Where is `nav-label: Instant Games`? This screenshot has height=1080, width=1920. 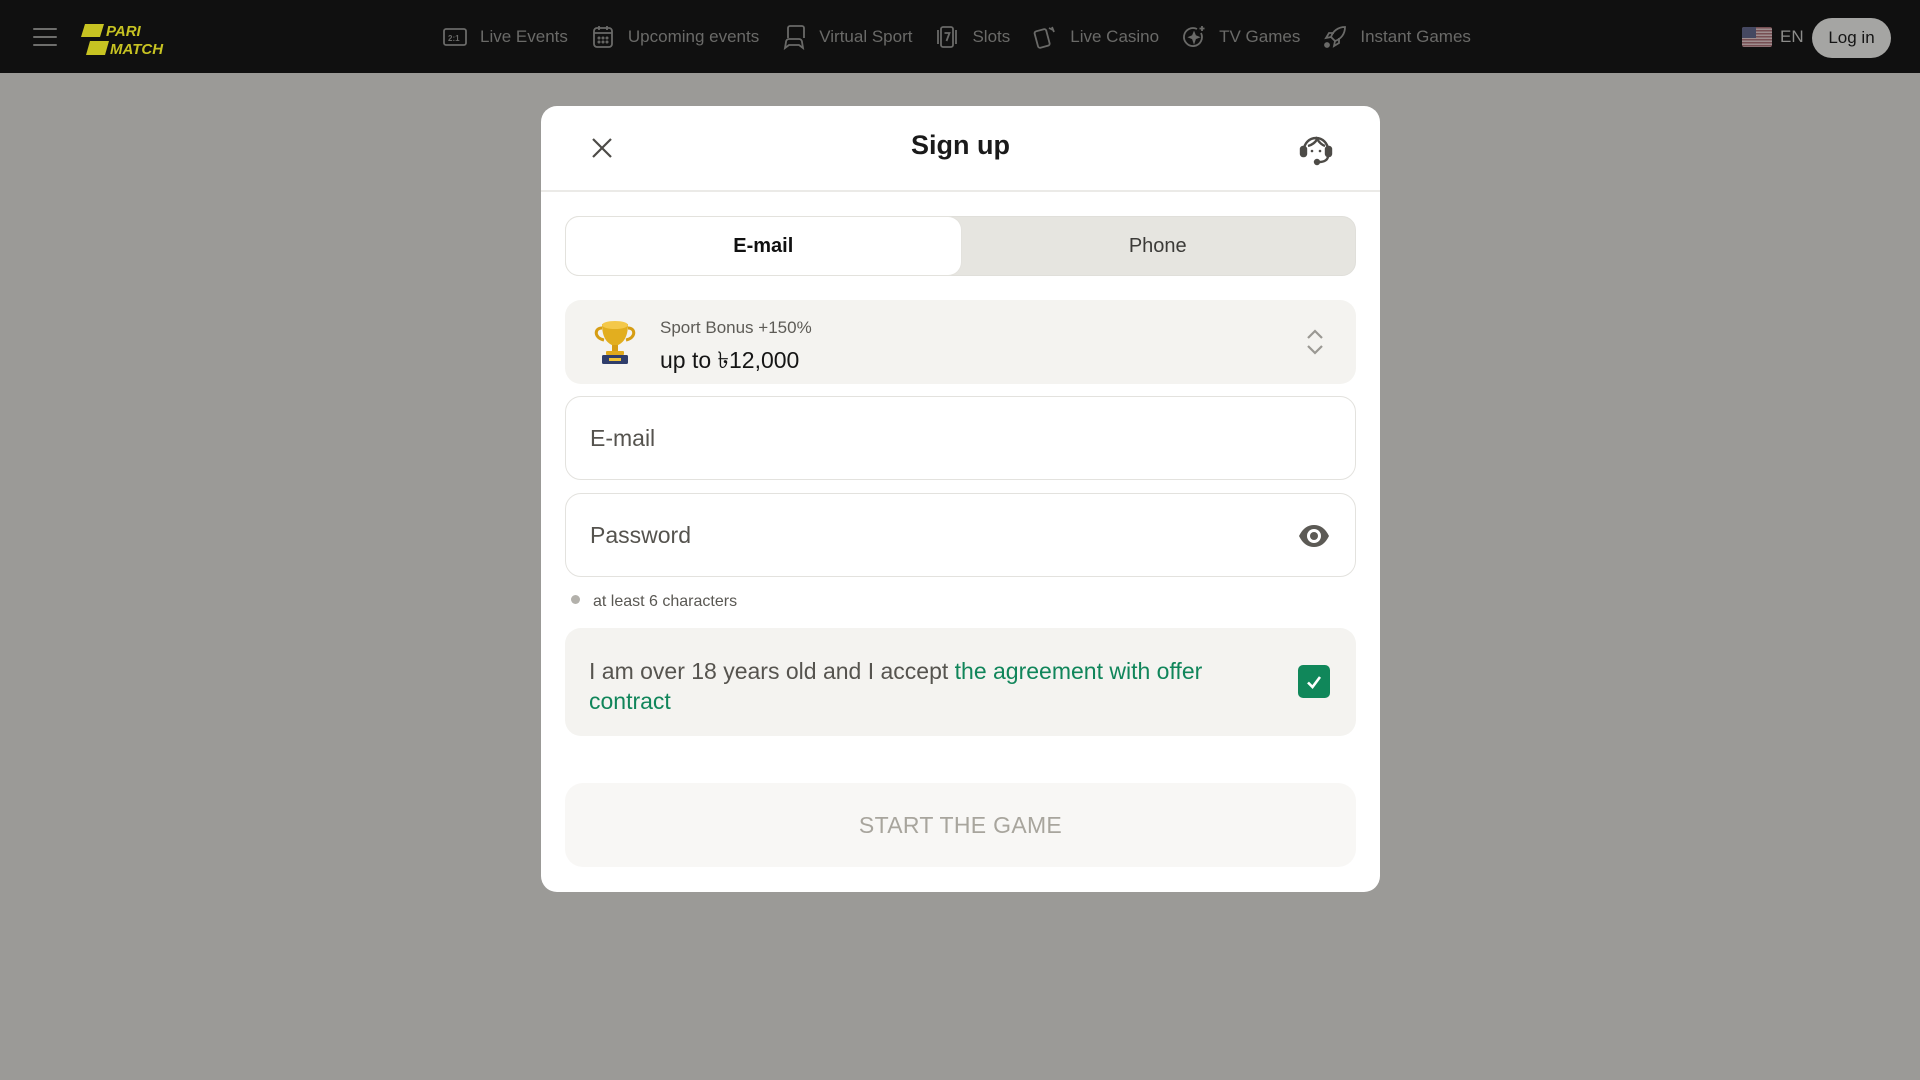 nav-label: Instant Games is located at coordinates (1415, 36).